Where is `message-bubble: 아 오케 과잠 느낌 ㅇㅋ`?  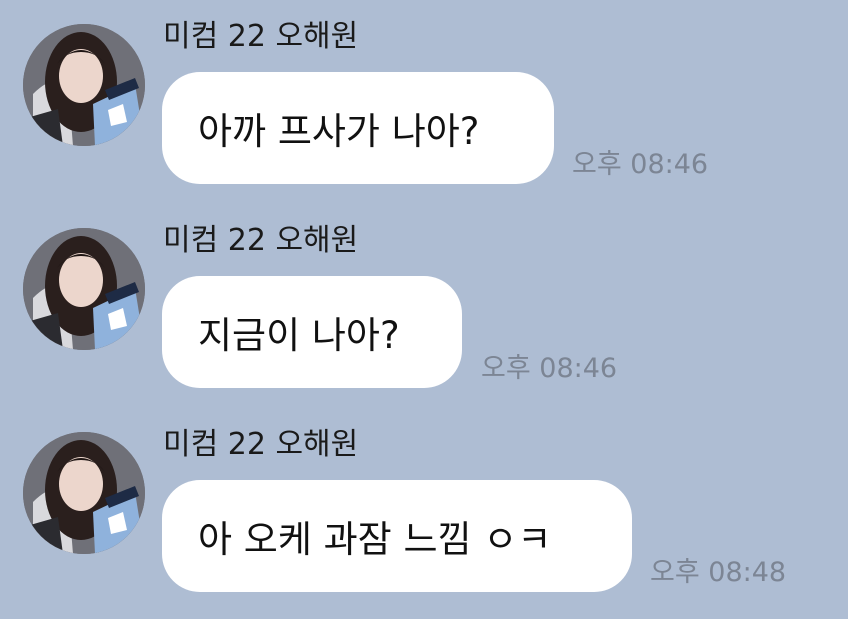 message-bubble: 아 오케 과잠 느낌 ㅇㅋ is located at coordinates (397, 536).